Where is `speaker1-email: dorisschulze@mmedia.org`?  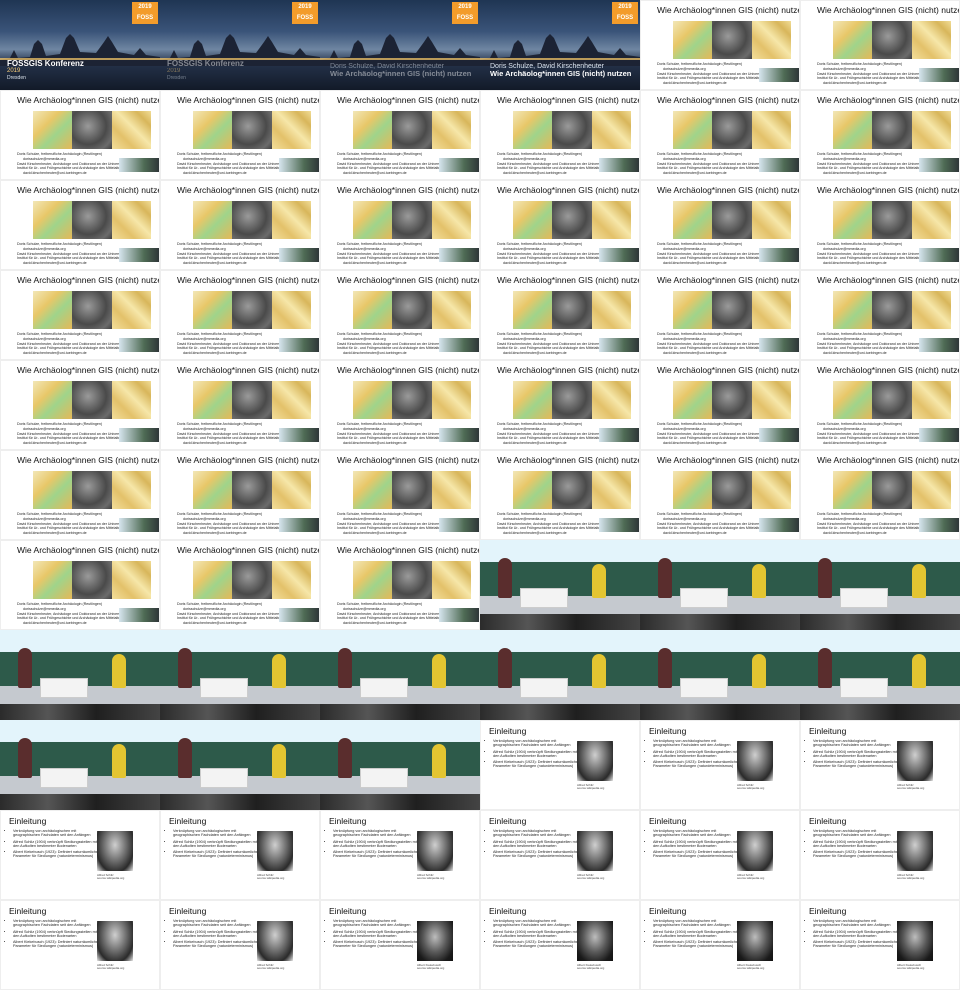
speaker1-email: dorisschulze@mmedia.org is located at coordinates (364, 519).